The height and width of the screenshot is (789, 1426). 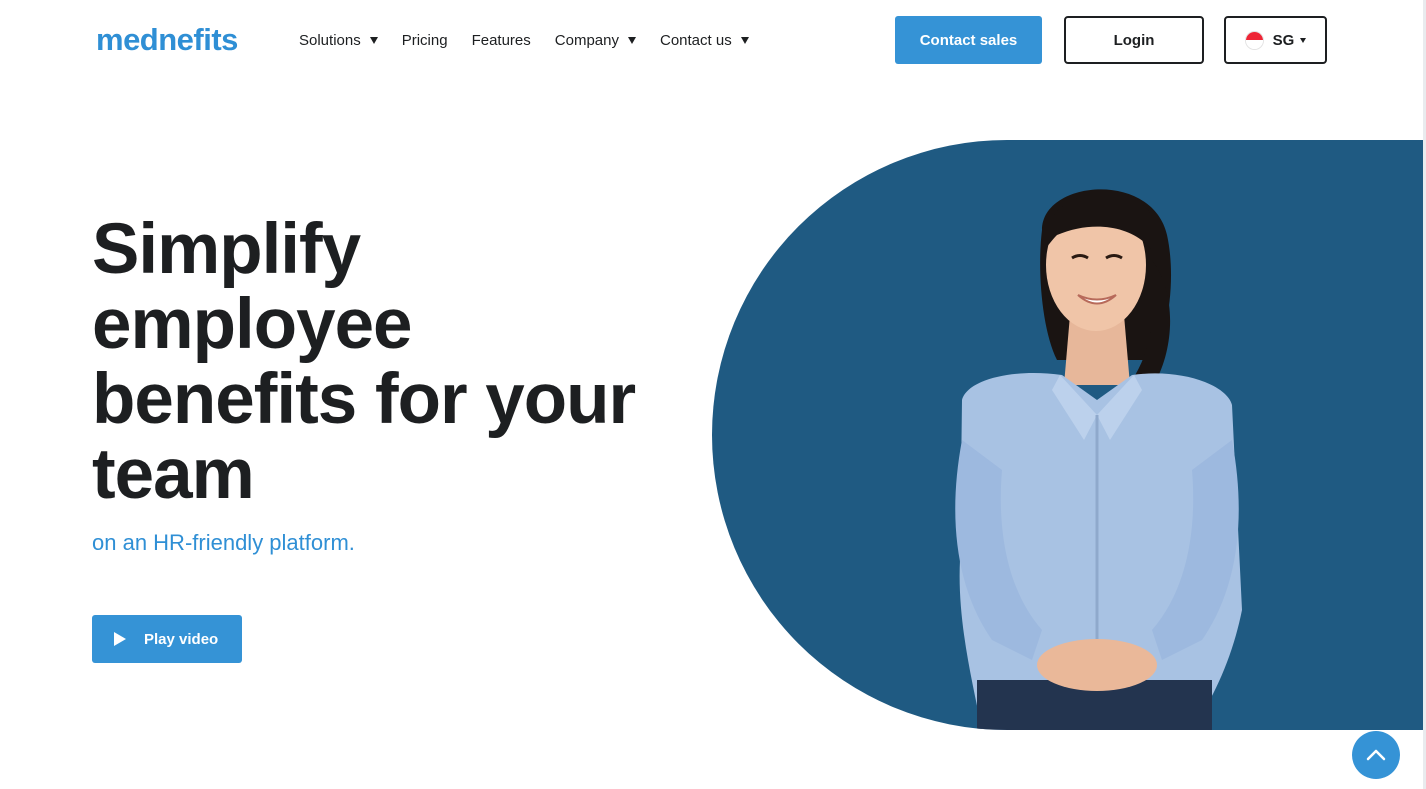 I want to click on nav-item-label: Solutions, so click(x=330, y=40).